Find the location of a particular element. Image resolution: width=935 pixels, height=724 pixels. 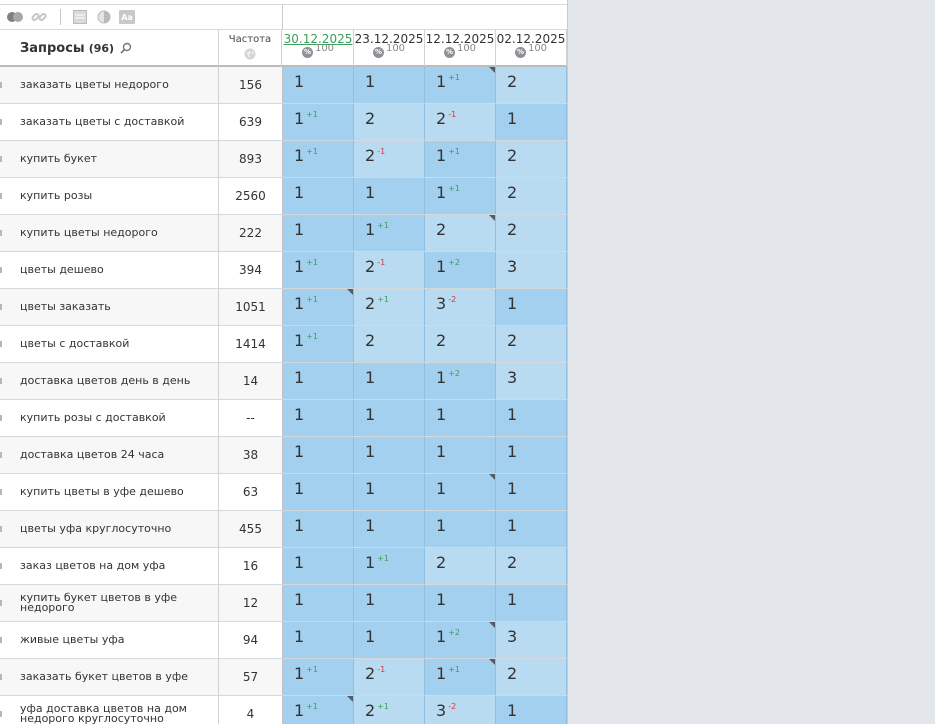

query-cell: заказ цветов на дом уфа is located at coordinates (109, 566).